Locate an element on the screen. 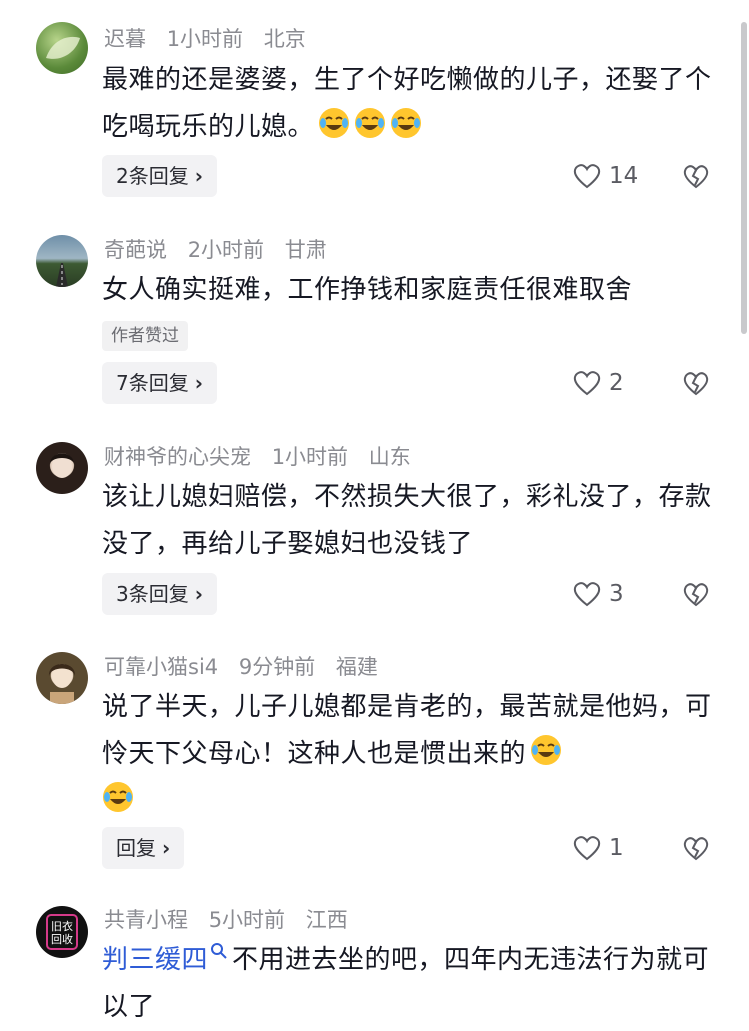 This screenshot has height=1031, width=749. comment-meta: 共青小程 5小时前 江西 is located at coordinates (233, 920).